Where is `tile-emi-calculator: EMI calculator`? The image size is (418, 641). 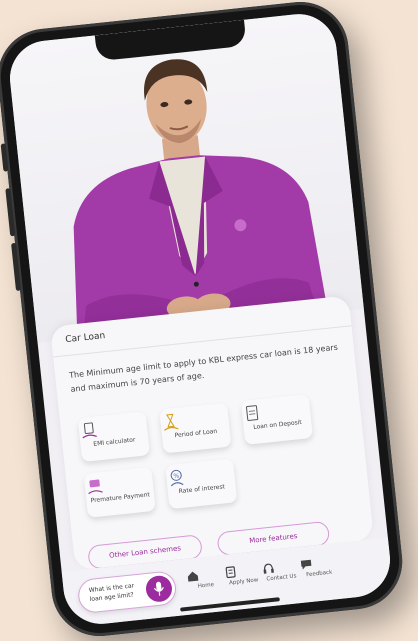 tile-emi-calculator: EMI calculator is located at coordinates (113, 437).